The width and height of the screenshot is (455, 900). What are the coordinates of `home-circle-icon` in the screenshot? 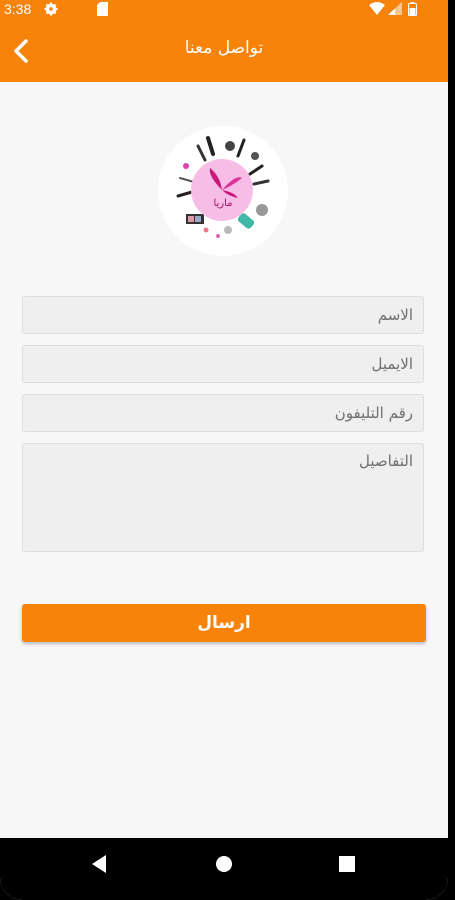 It's located at (224, 866).